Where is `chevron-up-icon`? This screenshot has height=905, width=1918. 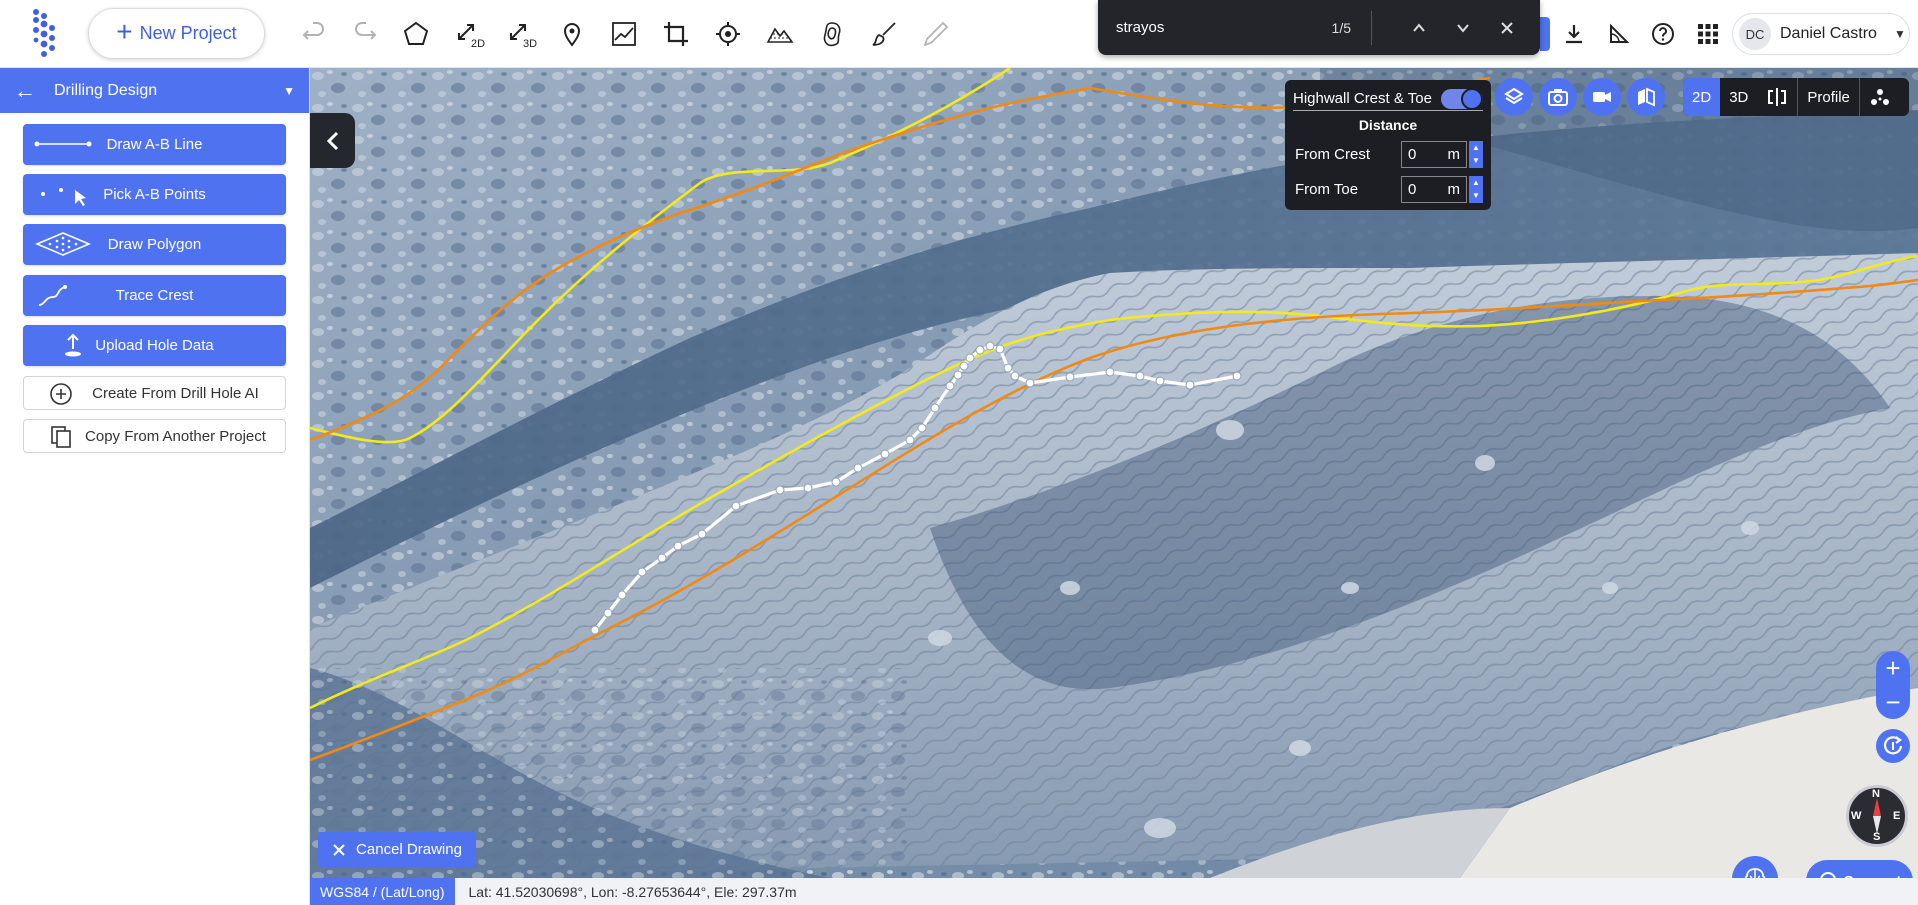 chevron-up-icon is located at coordinates (1419, 27).